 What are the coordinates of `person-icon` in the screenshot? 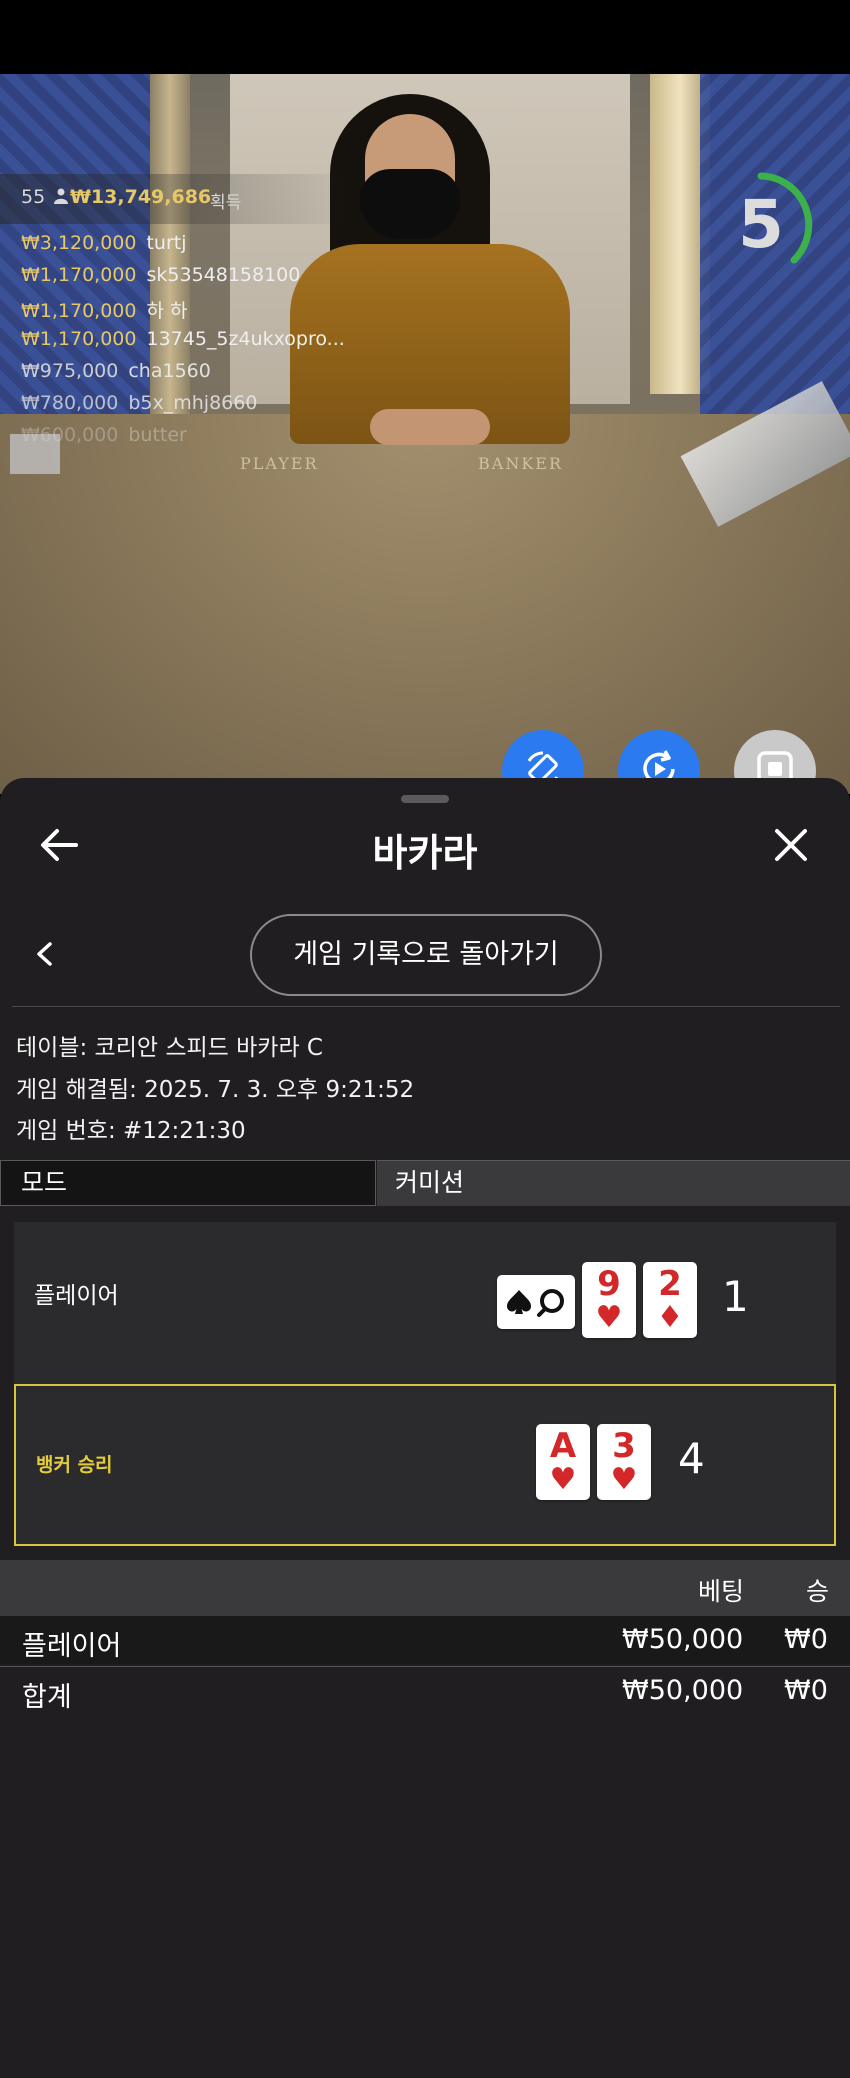 It's located at (61, 198).